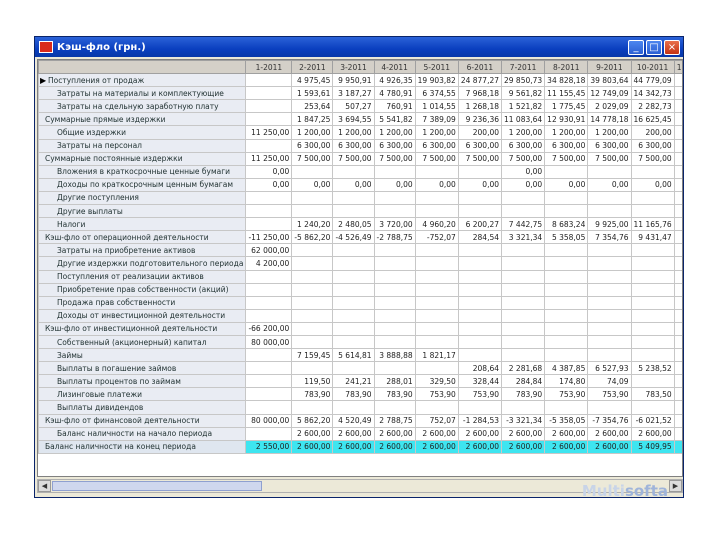  Describe the element at coordinates (360, 276) in the screenshot. I see `table-row: Поступления от реализации активов` at that location.